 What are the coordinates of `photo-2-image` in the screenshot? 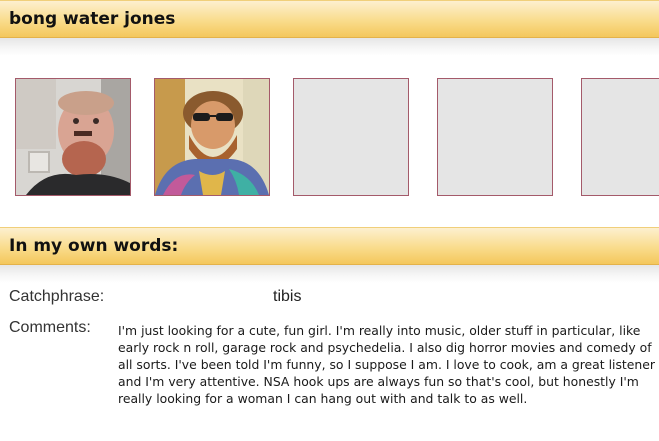 It's located at (212, 137).